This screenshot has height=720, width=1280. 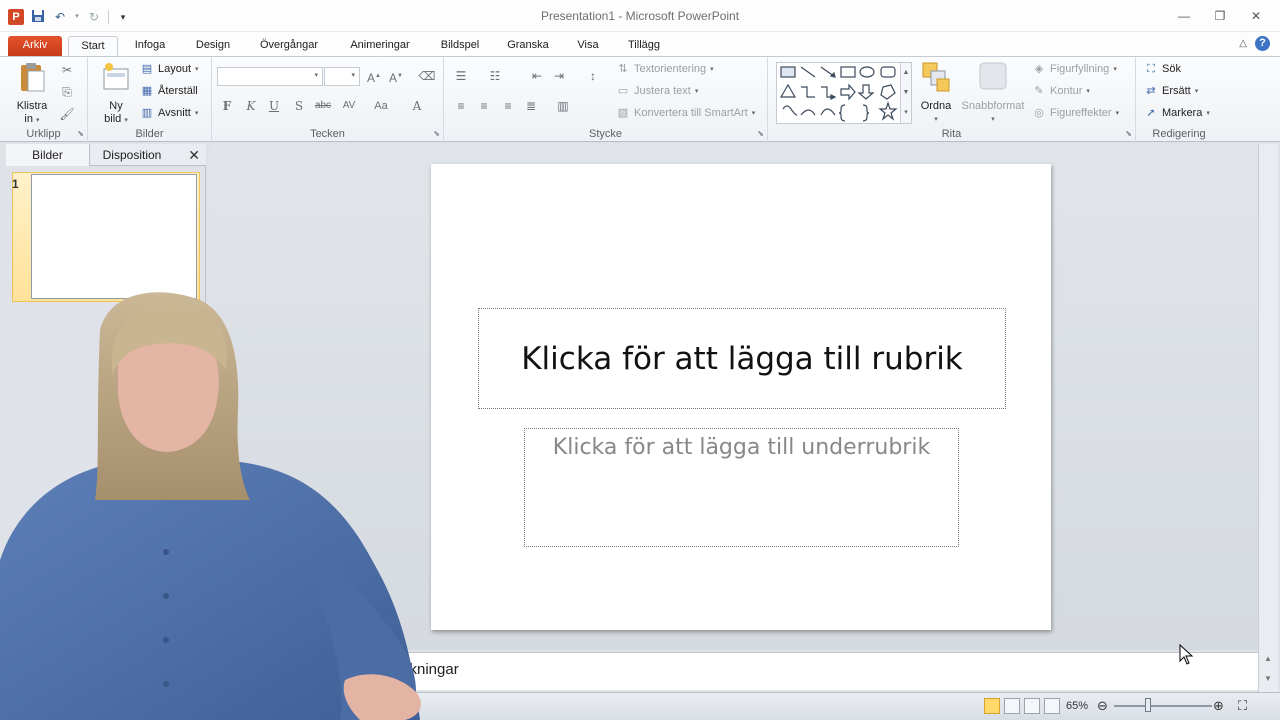 I want to click on layout-icon: ▤, so click(x=147, y=69).